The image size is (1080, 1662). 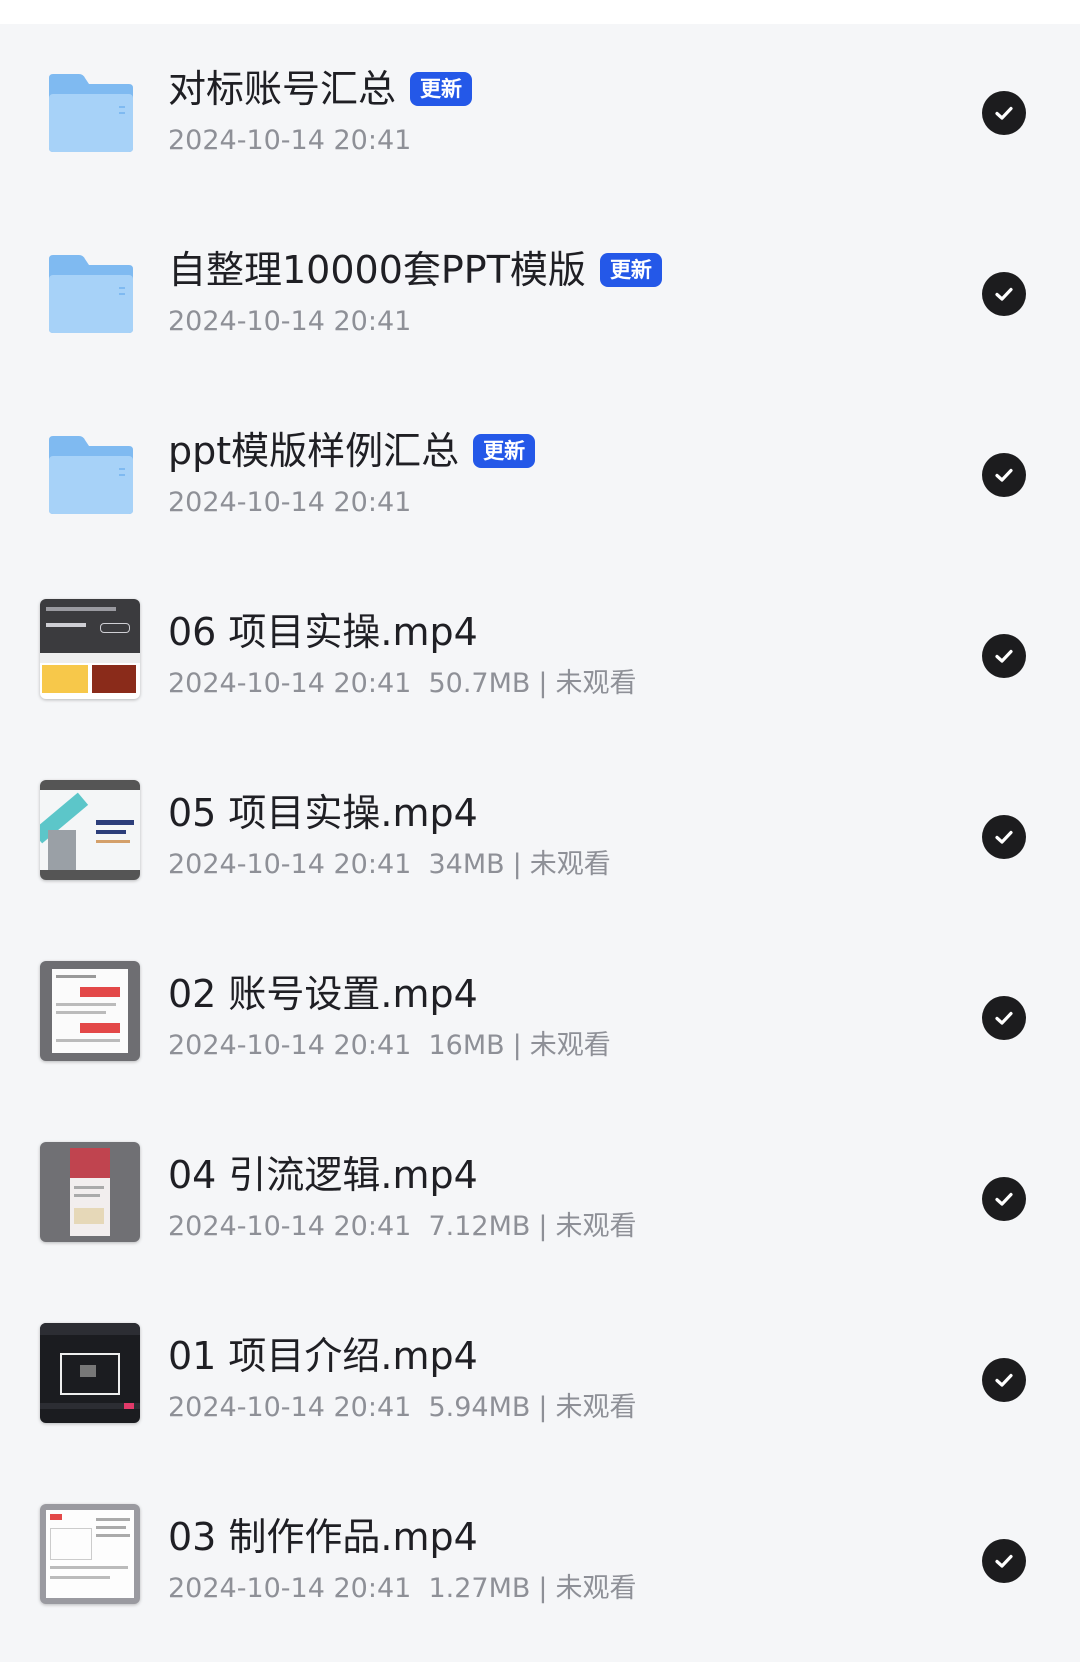 What do you see at coordinates (540, 1381) in the screenshot?
I see `list-item: 01 项目介绍.mp4 2024-10-14 20:41 5.94MB | 未观看` at bounding box center [540, 1381].